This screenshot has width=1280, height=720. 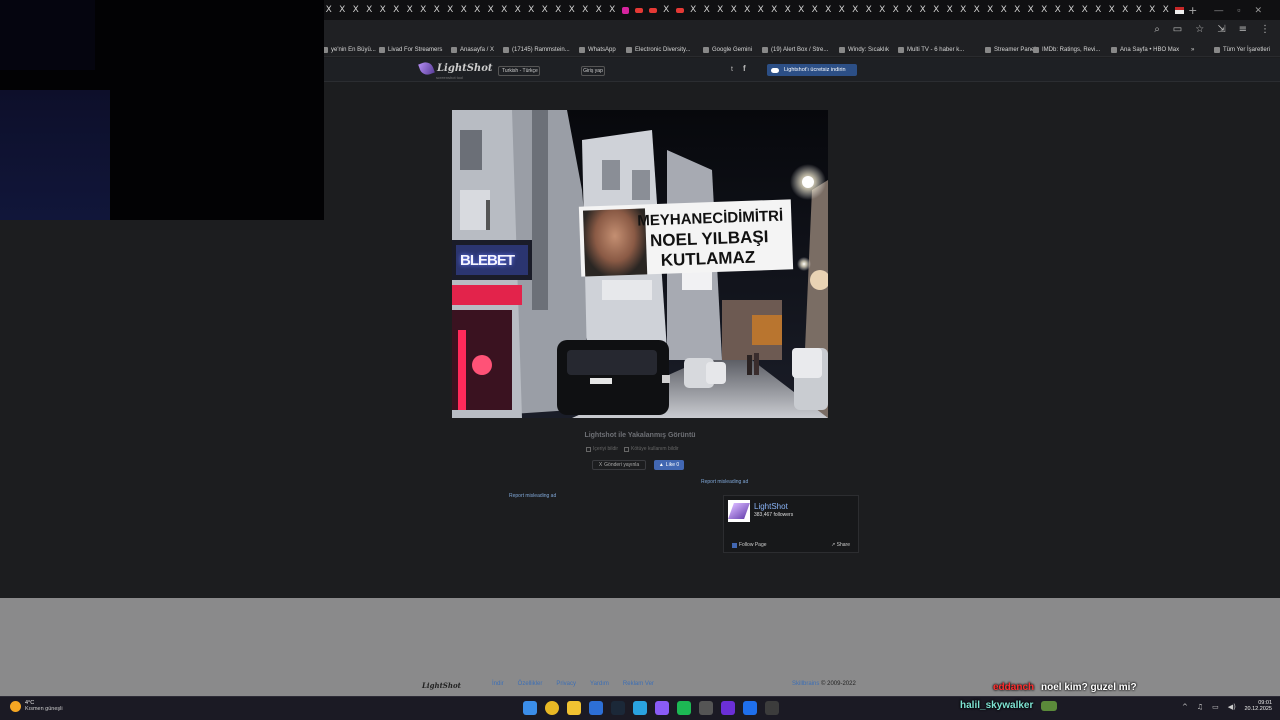 I want to click on cast-icon: ▭, so click(x=1177, y=29).